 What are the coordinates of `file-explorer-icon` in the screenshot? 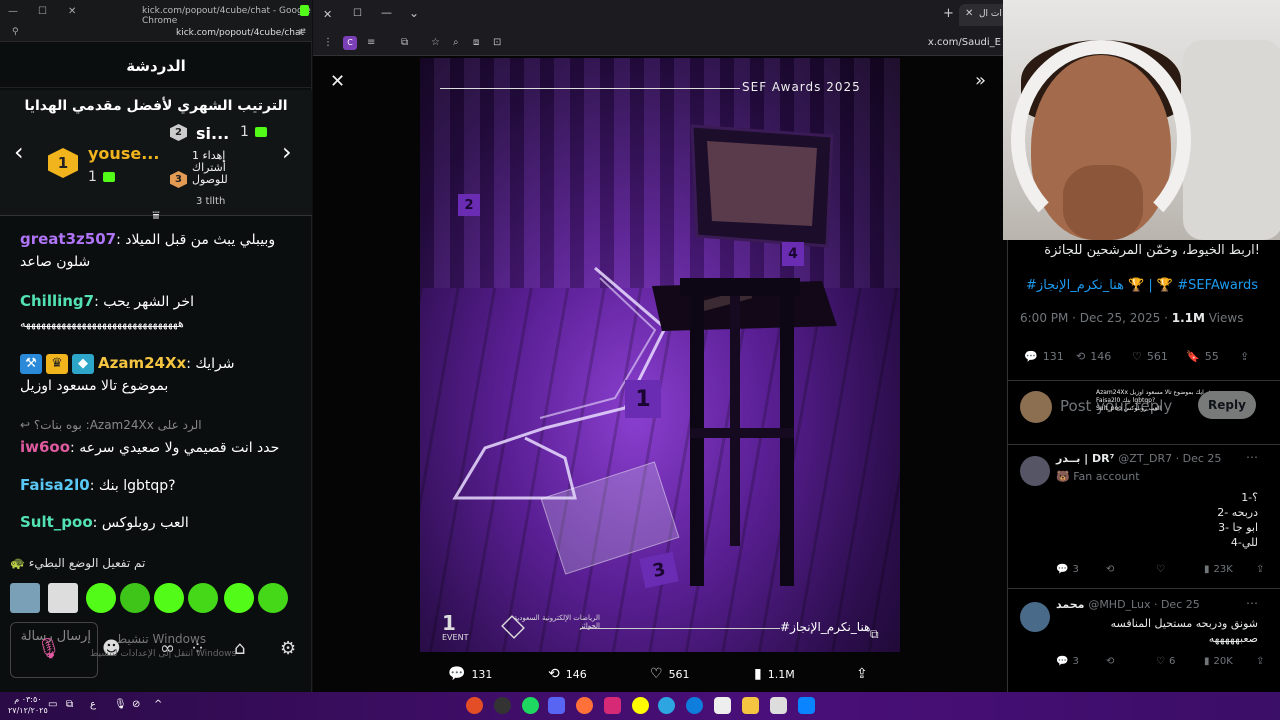 It's located at (750, 705).